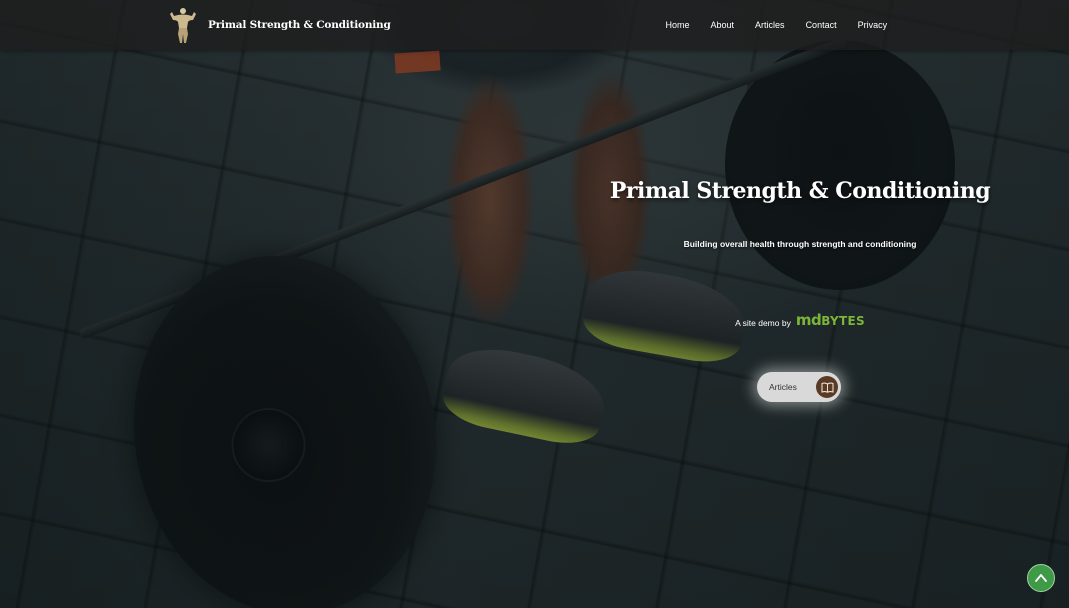  What do you see at coordinates (770, 25) in the screenshot?
I see `nav-articles: Articles` at bounding box center [770, 25].